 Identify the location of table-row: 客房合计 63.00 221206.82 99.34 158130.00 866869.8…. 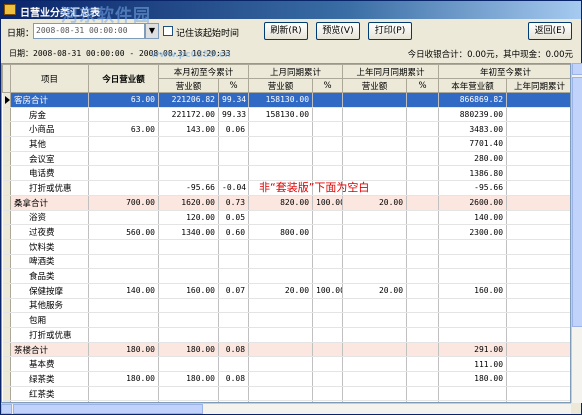
(286, 100).